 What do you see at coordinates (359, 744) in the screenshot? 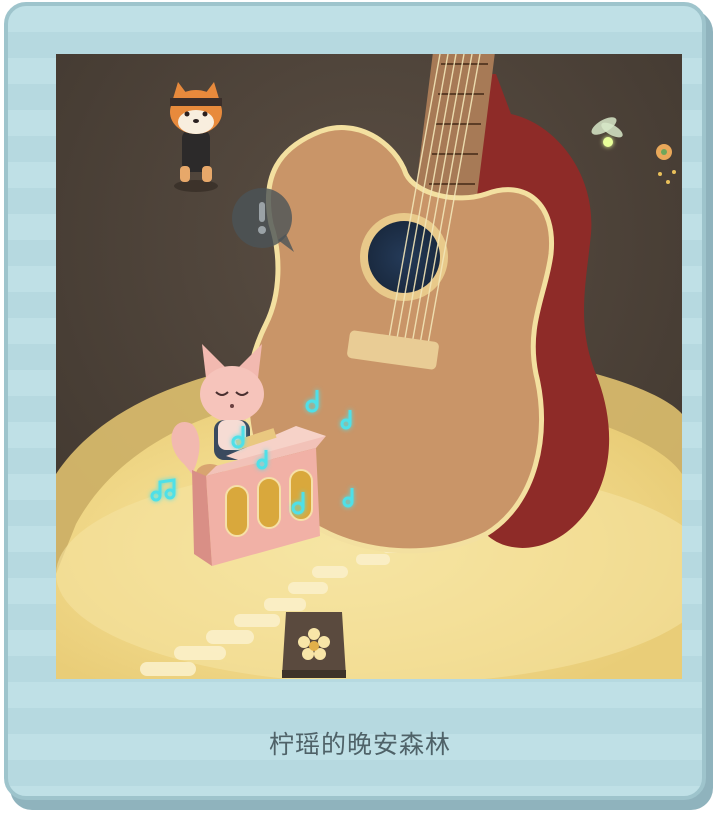
I see `card-caption: 柠瑶的晚安森林` at bounding box center [359, 744].